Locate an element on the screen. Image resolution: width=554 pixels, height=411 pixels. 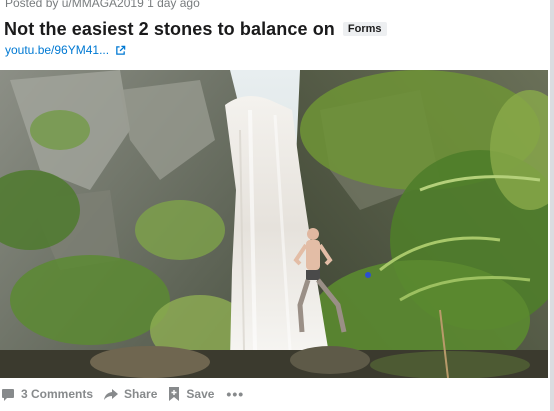
more-icon: ••• is located at coordinates (235, 394).